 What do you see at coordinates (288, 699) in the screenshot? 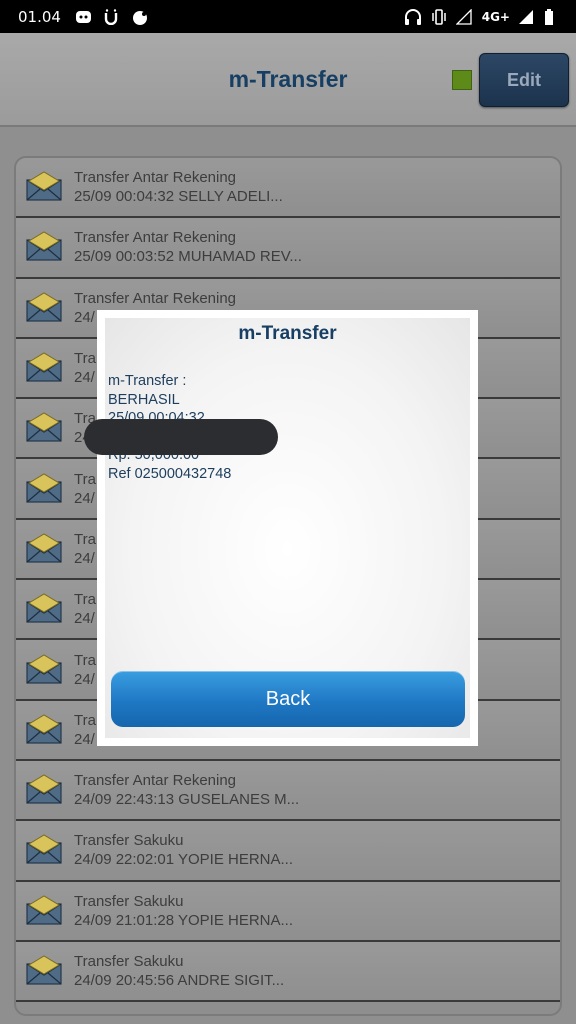
I see `back-button: Back` at bounding box center [288, 699].